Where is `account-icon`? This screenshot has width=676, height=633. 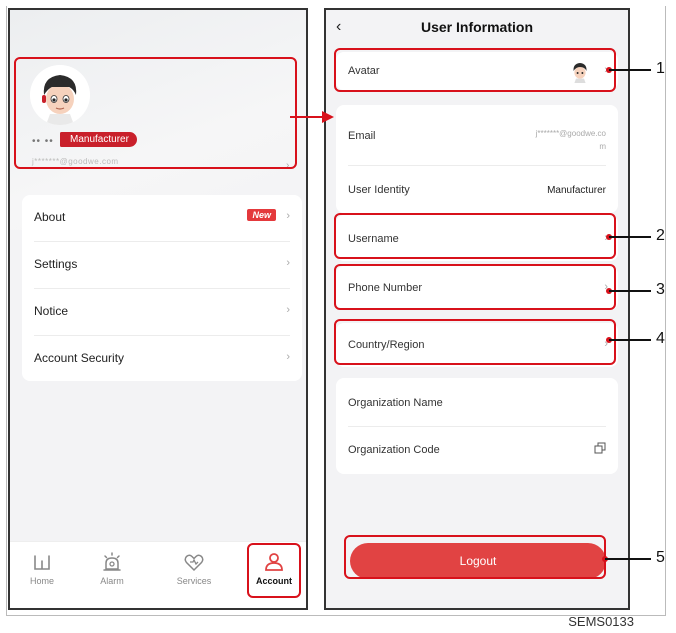
account-icon is located at coordinates (274, 562).